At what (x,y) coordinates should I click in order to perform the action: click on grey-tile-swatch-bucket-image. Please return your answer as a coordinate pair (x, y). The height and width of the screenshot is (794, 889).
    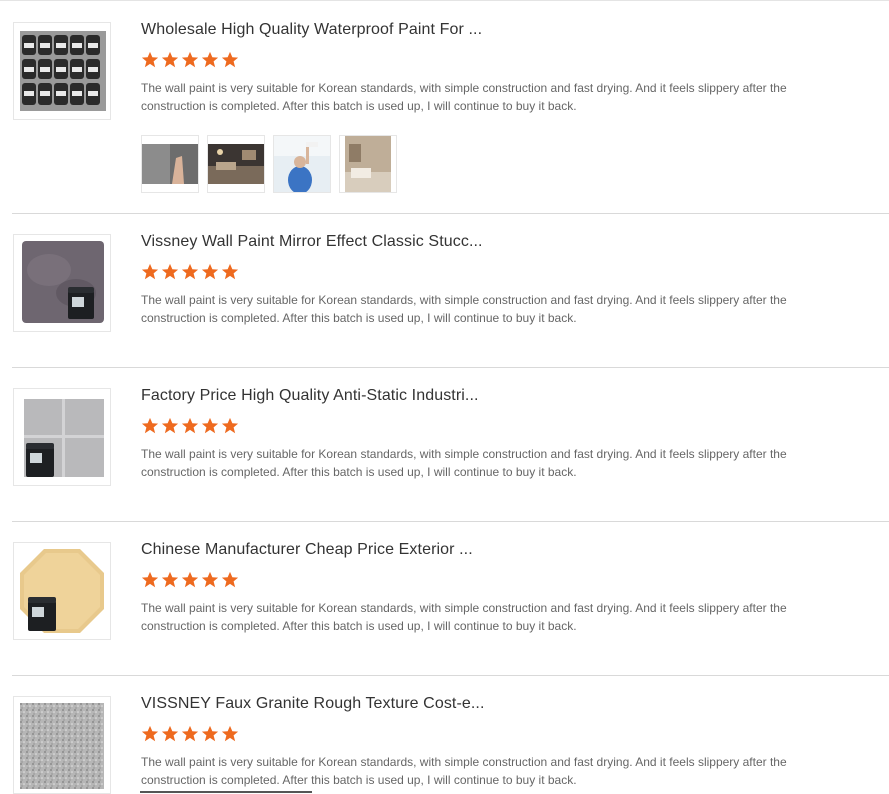
    Looking at the image, I should click on (62, 437).